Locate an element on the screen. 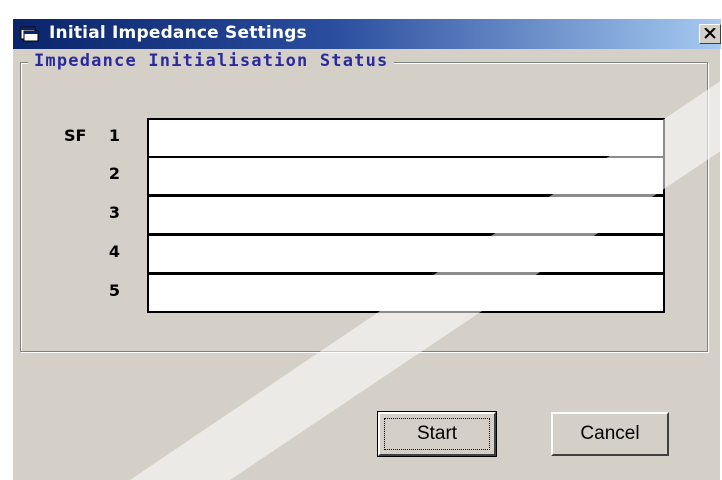 The image size is (722, 480). sf-row-number-5: 5 is located at coordinates (114, 290).